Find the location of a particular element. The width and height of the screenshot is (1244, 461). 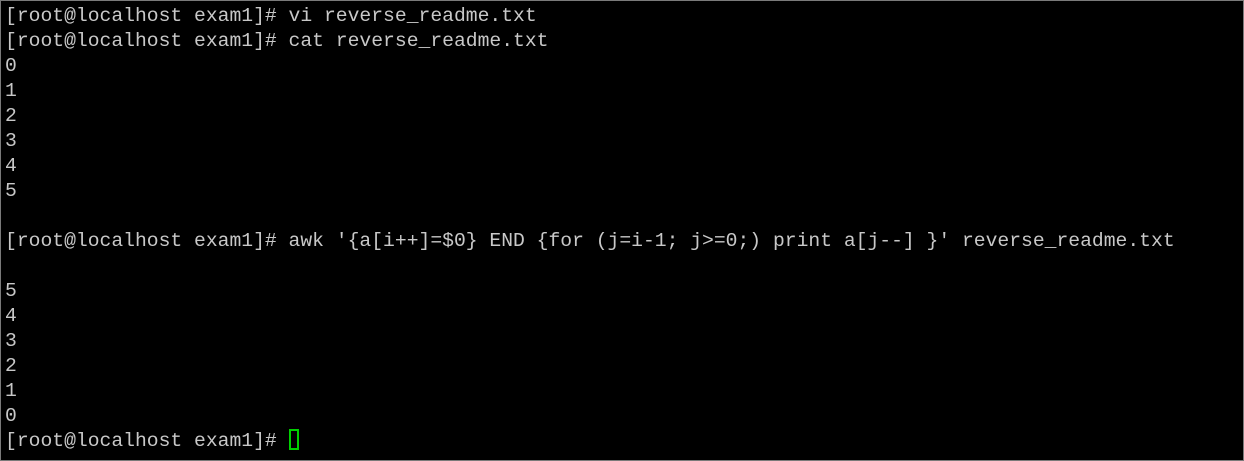

shell-prompt: [root@localhost exam1]# is located at coordinates (147, 441).